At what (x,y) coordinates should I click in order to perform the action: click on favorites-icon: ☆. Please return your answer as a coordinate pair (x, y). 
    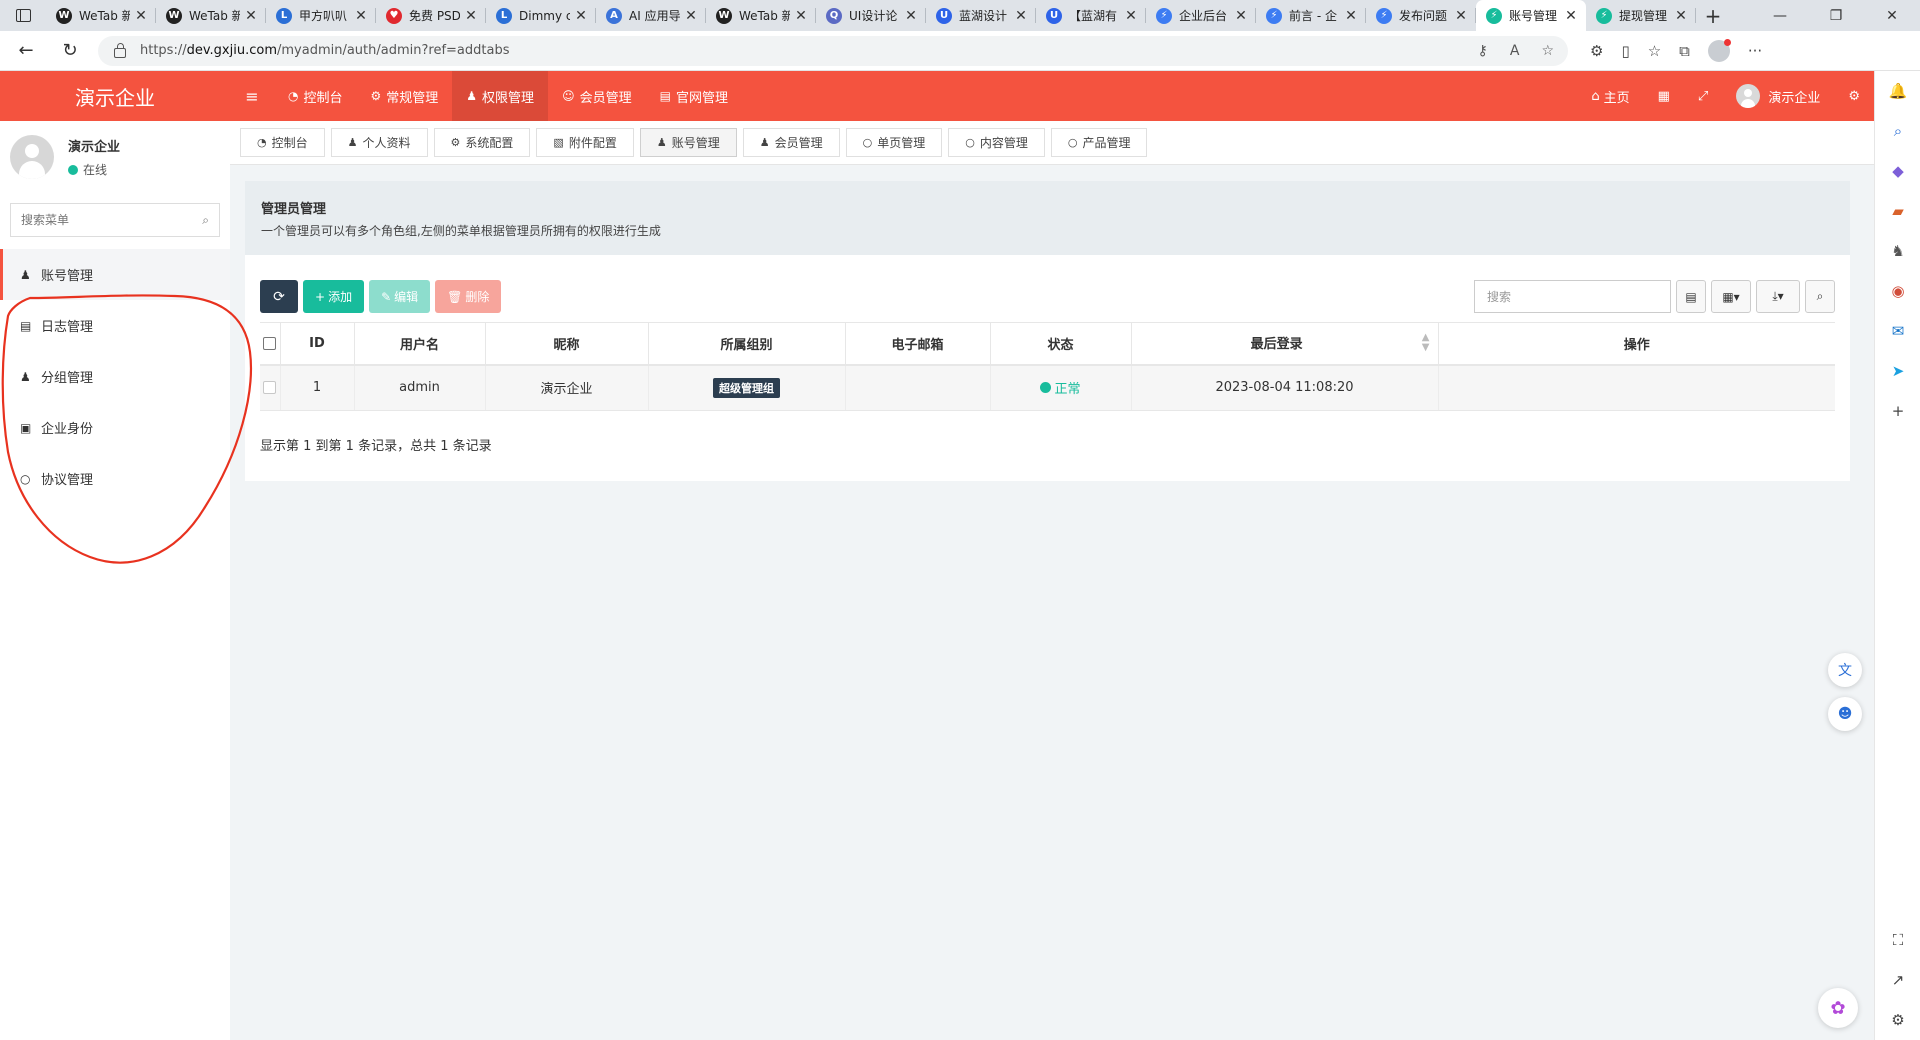
    Looking at the image, I should click on (1654, 51).